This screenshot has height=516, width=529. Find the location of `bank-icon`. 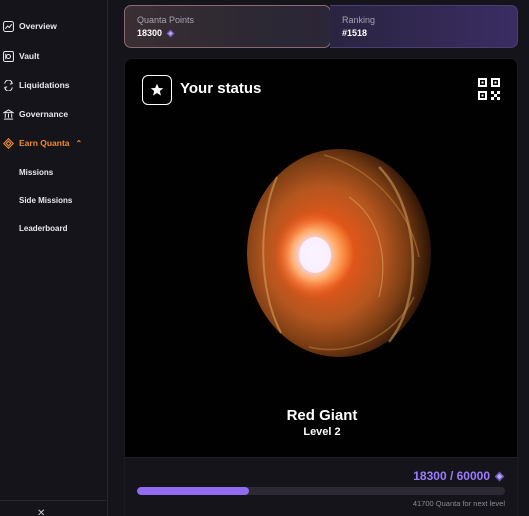

bank-icon is located at coordinates (8, 114).